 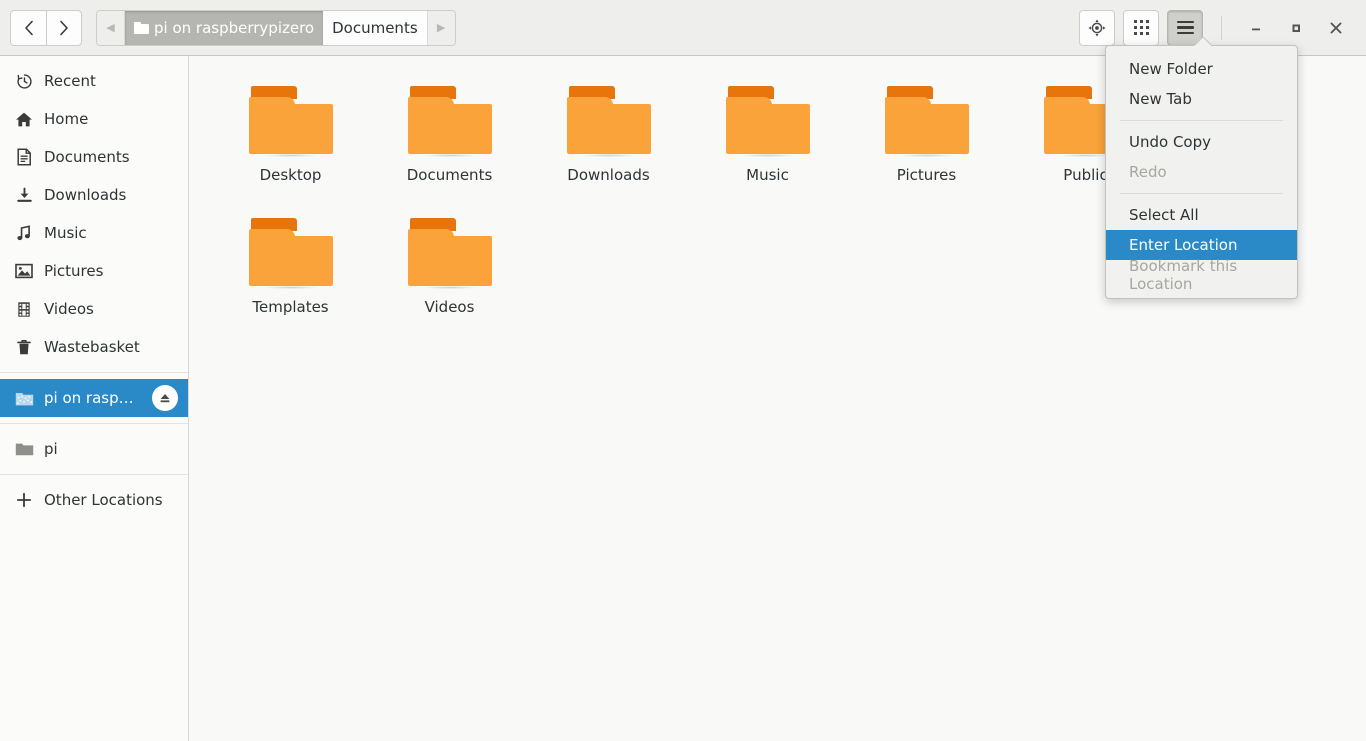 I want to click on sidebar-item-label: Home, so click(x=66, y=119).